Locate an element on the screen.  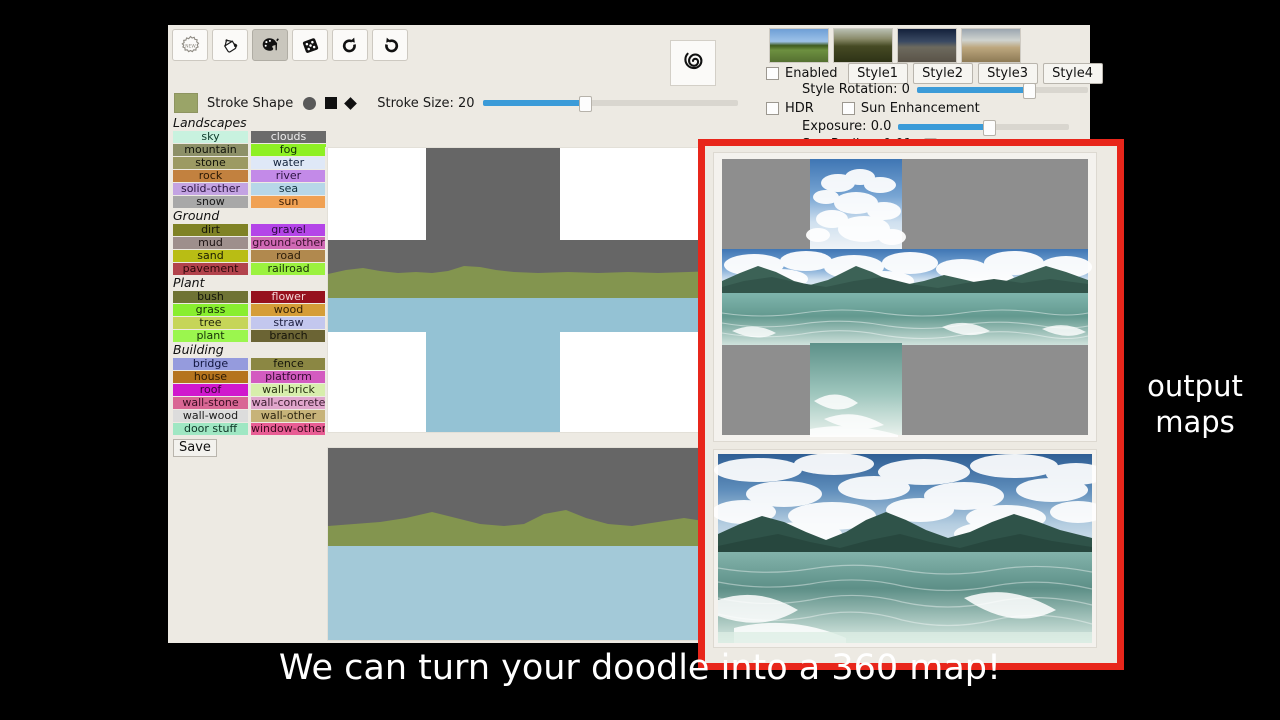
palette-group-title: Ground is located at coordinates (196, 215).